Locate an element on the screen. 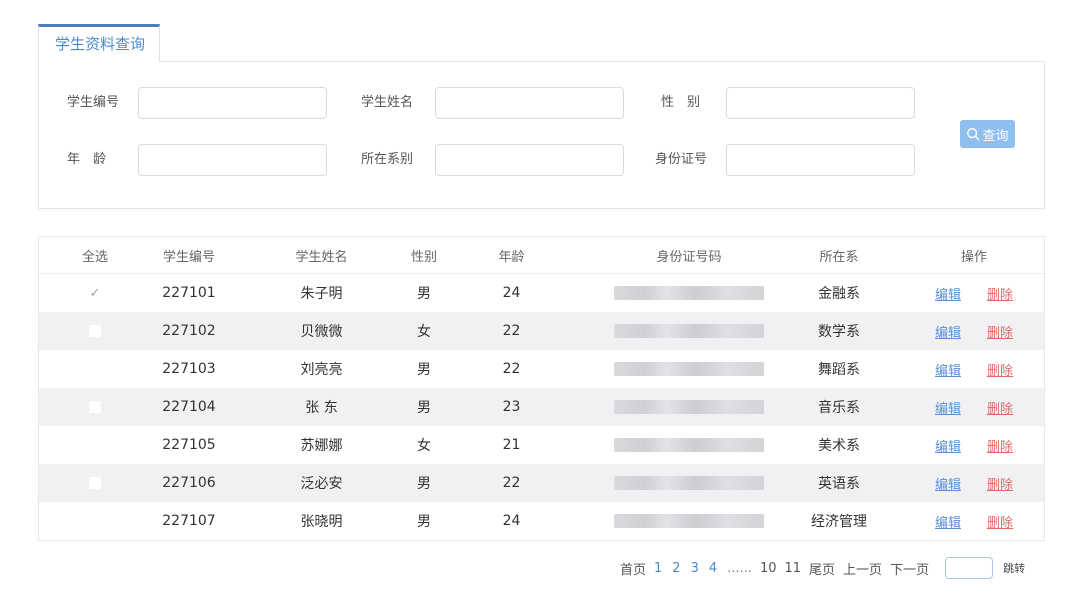  query-button: 查询 is located at coordinates (987, 134).